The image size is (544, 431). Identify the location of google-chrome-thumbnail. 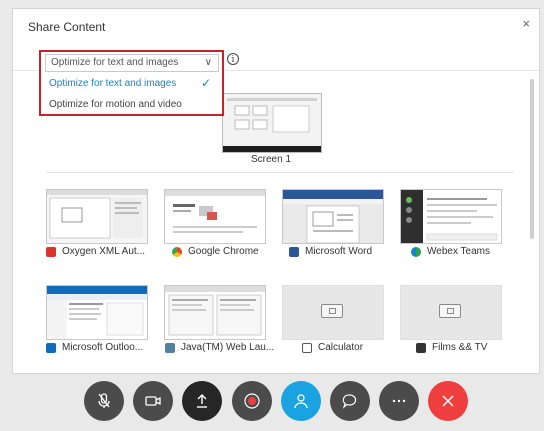
(215, 216).